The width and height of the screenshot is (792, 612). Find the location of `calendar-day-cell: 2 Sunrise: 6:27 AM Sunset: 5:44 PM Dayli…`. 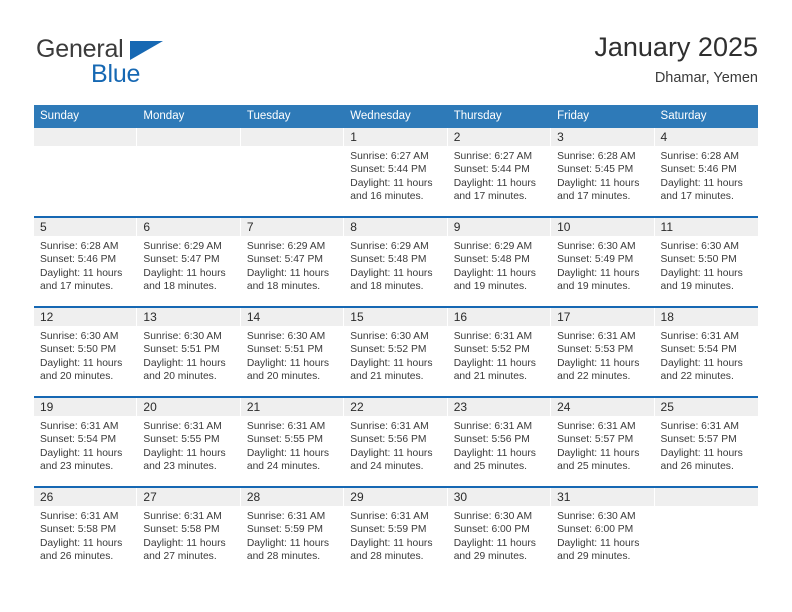

calendar-day-cell: 2 Sunrise: 6:27 AM Sunset: 5:44 PM Dayli… is located at coordinates (499, 172).